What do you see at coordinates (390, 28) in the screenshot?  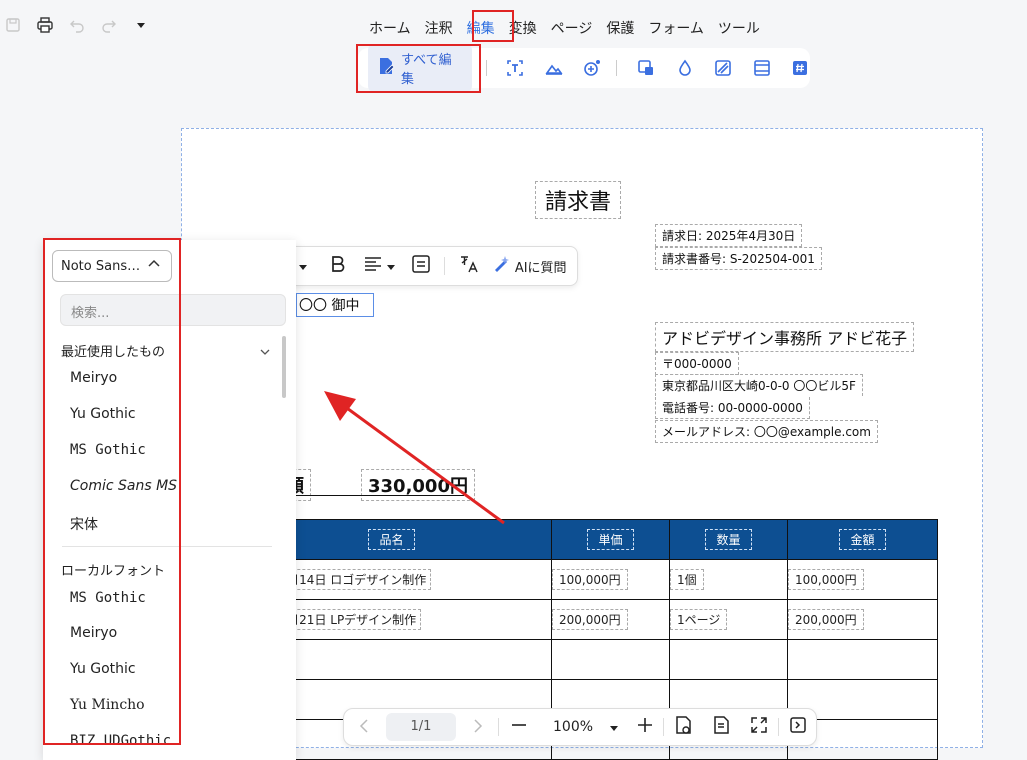 I see `menu-home: ホーム` at bounding box center [390, 28].